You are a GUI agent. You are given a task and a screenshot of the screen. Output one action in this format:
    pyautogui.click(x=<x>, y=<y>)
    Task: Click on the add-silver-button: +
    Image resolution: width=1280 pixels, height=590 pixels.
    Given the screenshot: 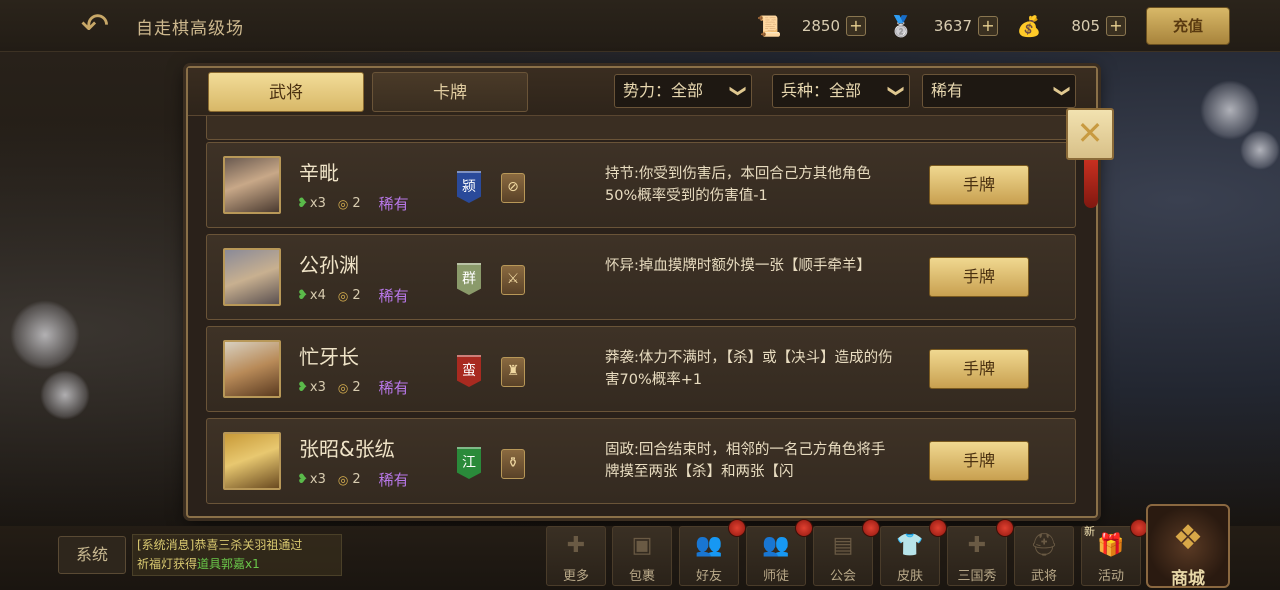 What is the action you would take?
    pyautogui.click(x=988, y=26)
    